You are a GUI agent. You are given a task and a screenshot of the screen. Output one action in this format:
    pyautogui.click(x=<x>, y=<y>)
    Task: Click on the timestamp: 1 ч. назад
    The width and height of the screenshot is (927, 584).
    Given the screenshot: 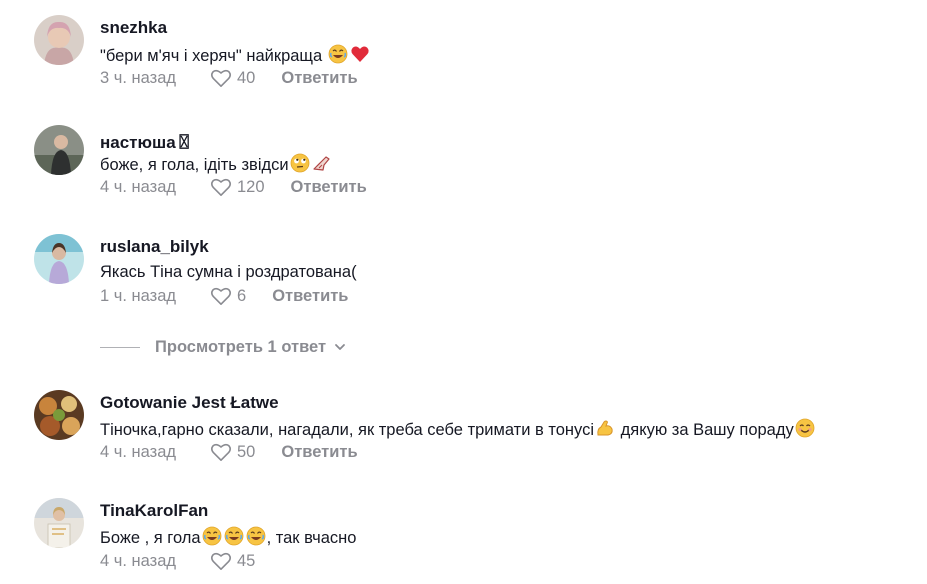 What is the action you would take?
    pyautogui.click(x=138, y=295)
    